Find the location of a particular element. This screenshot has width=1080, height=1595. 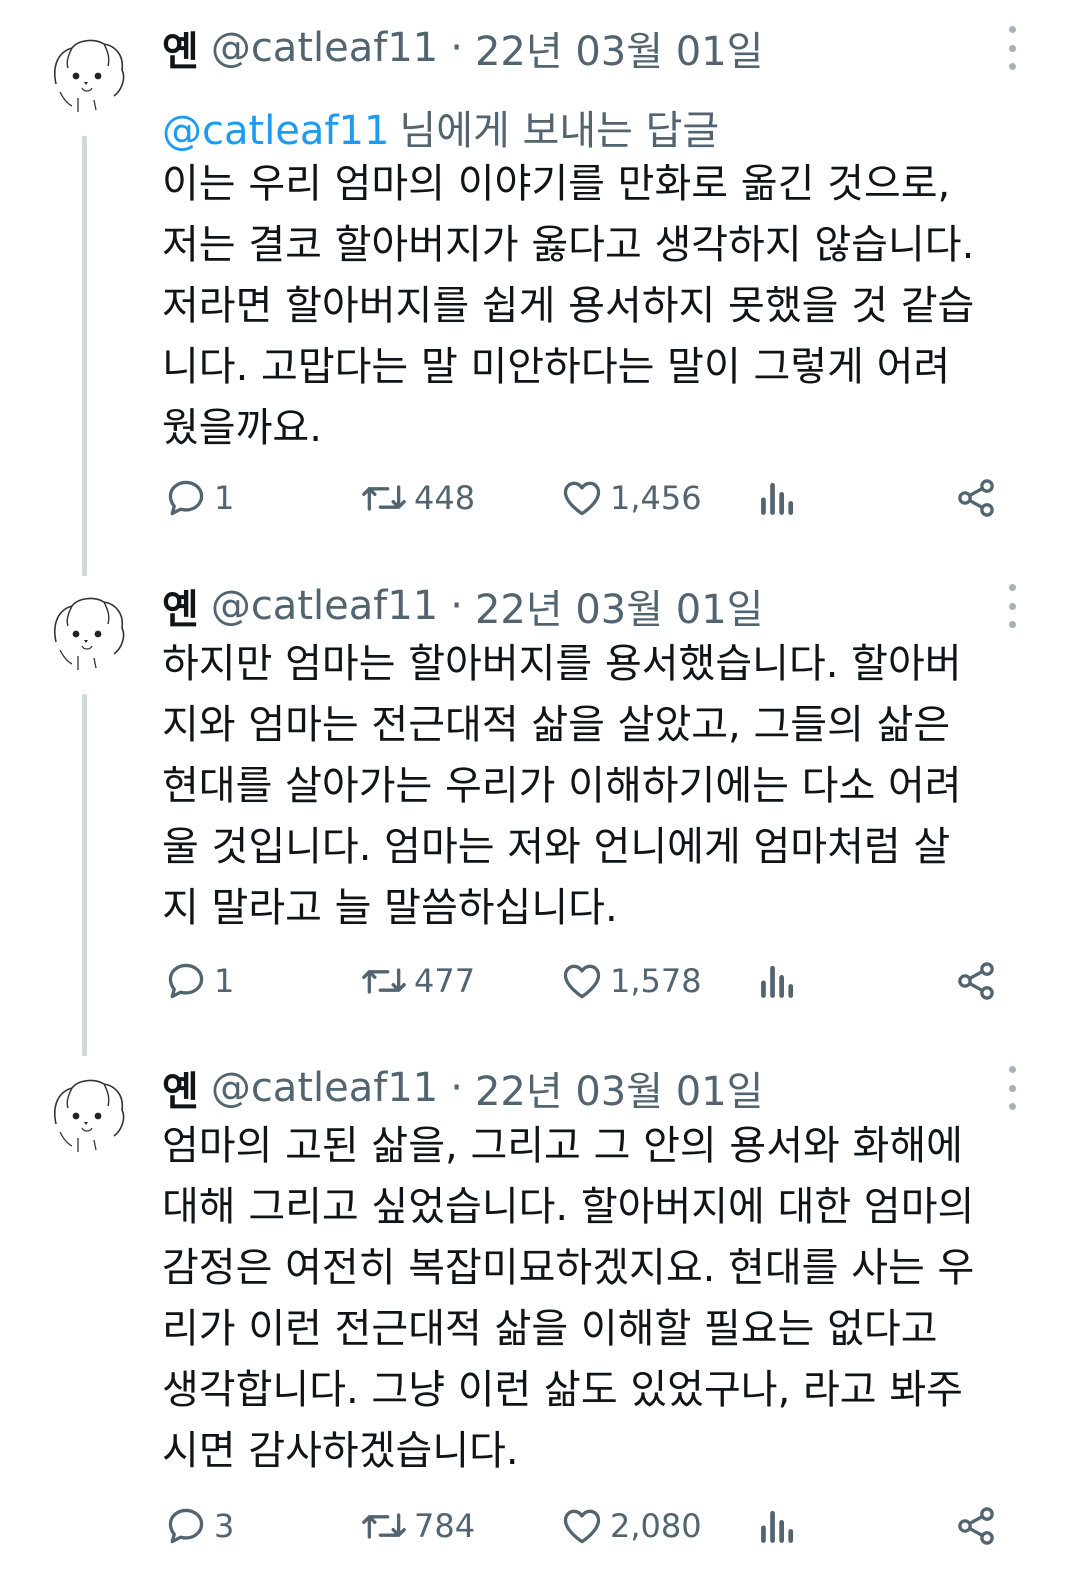

tweet-actions: 3 784 2,080 is located at coordinates (540, 1526).